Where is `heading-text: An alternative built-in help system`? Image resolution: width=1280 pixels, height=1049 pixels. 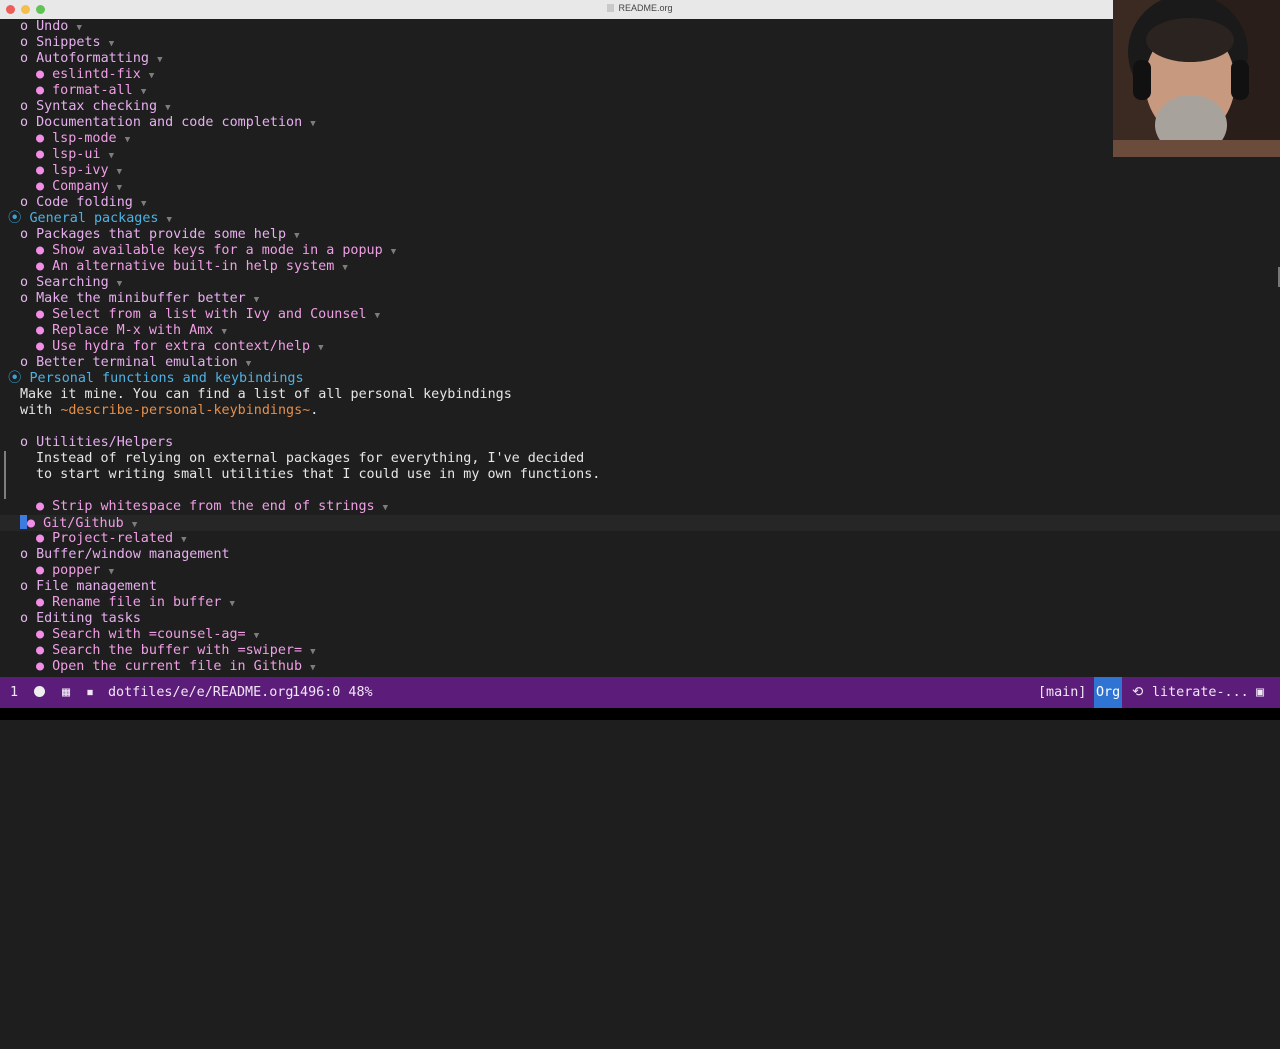
heading-text: An alternative built-in help system is located at coordinates (193, 266).